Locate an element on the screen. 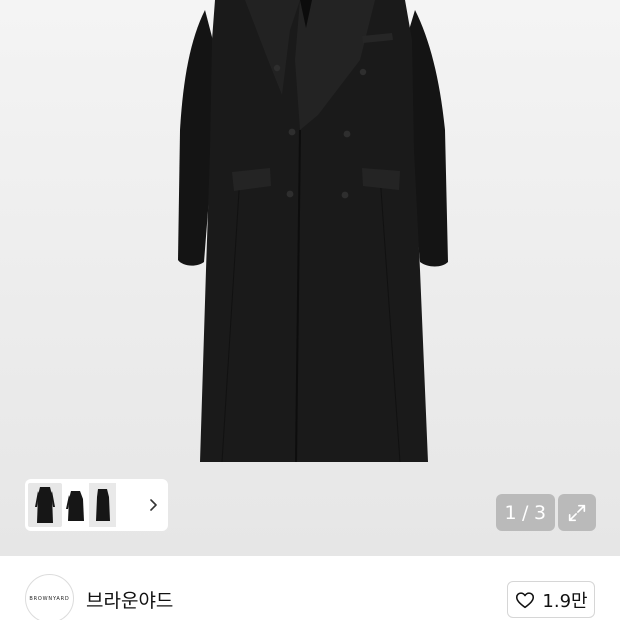 The image size is (620, 620). total-image-count: 3 is located at coordinates (540, 512).